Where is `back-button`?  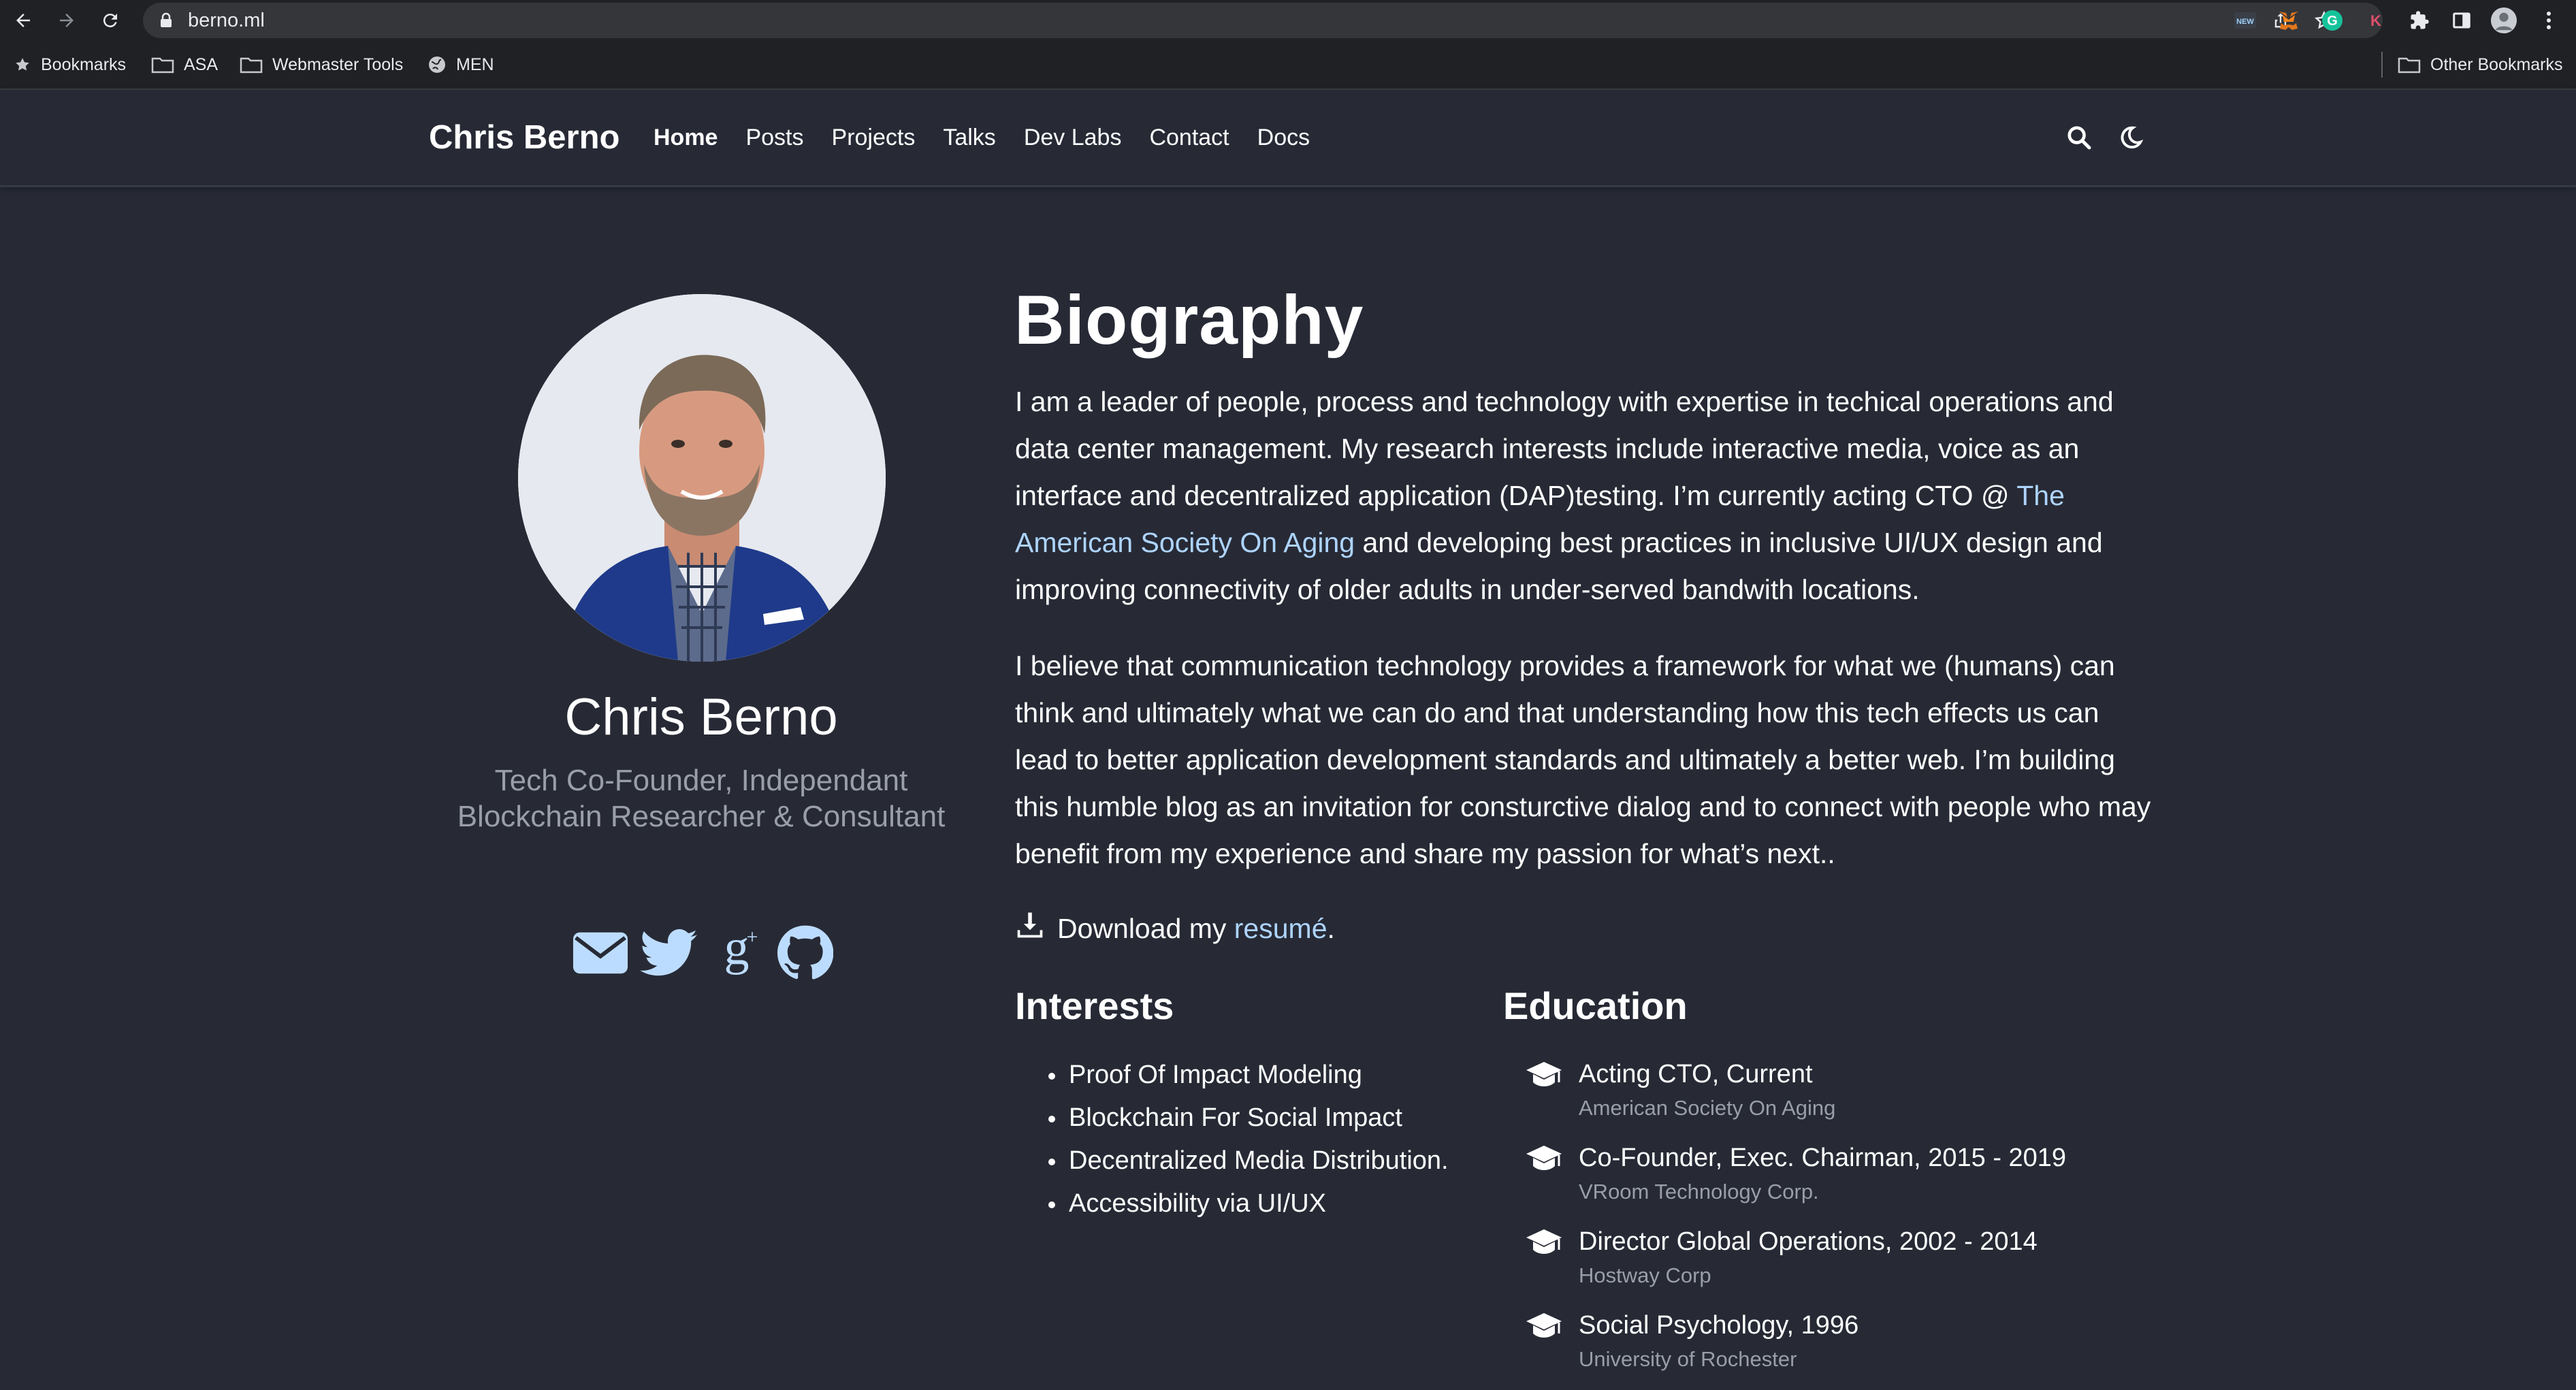
back-button is located at coordinates (23, 20).